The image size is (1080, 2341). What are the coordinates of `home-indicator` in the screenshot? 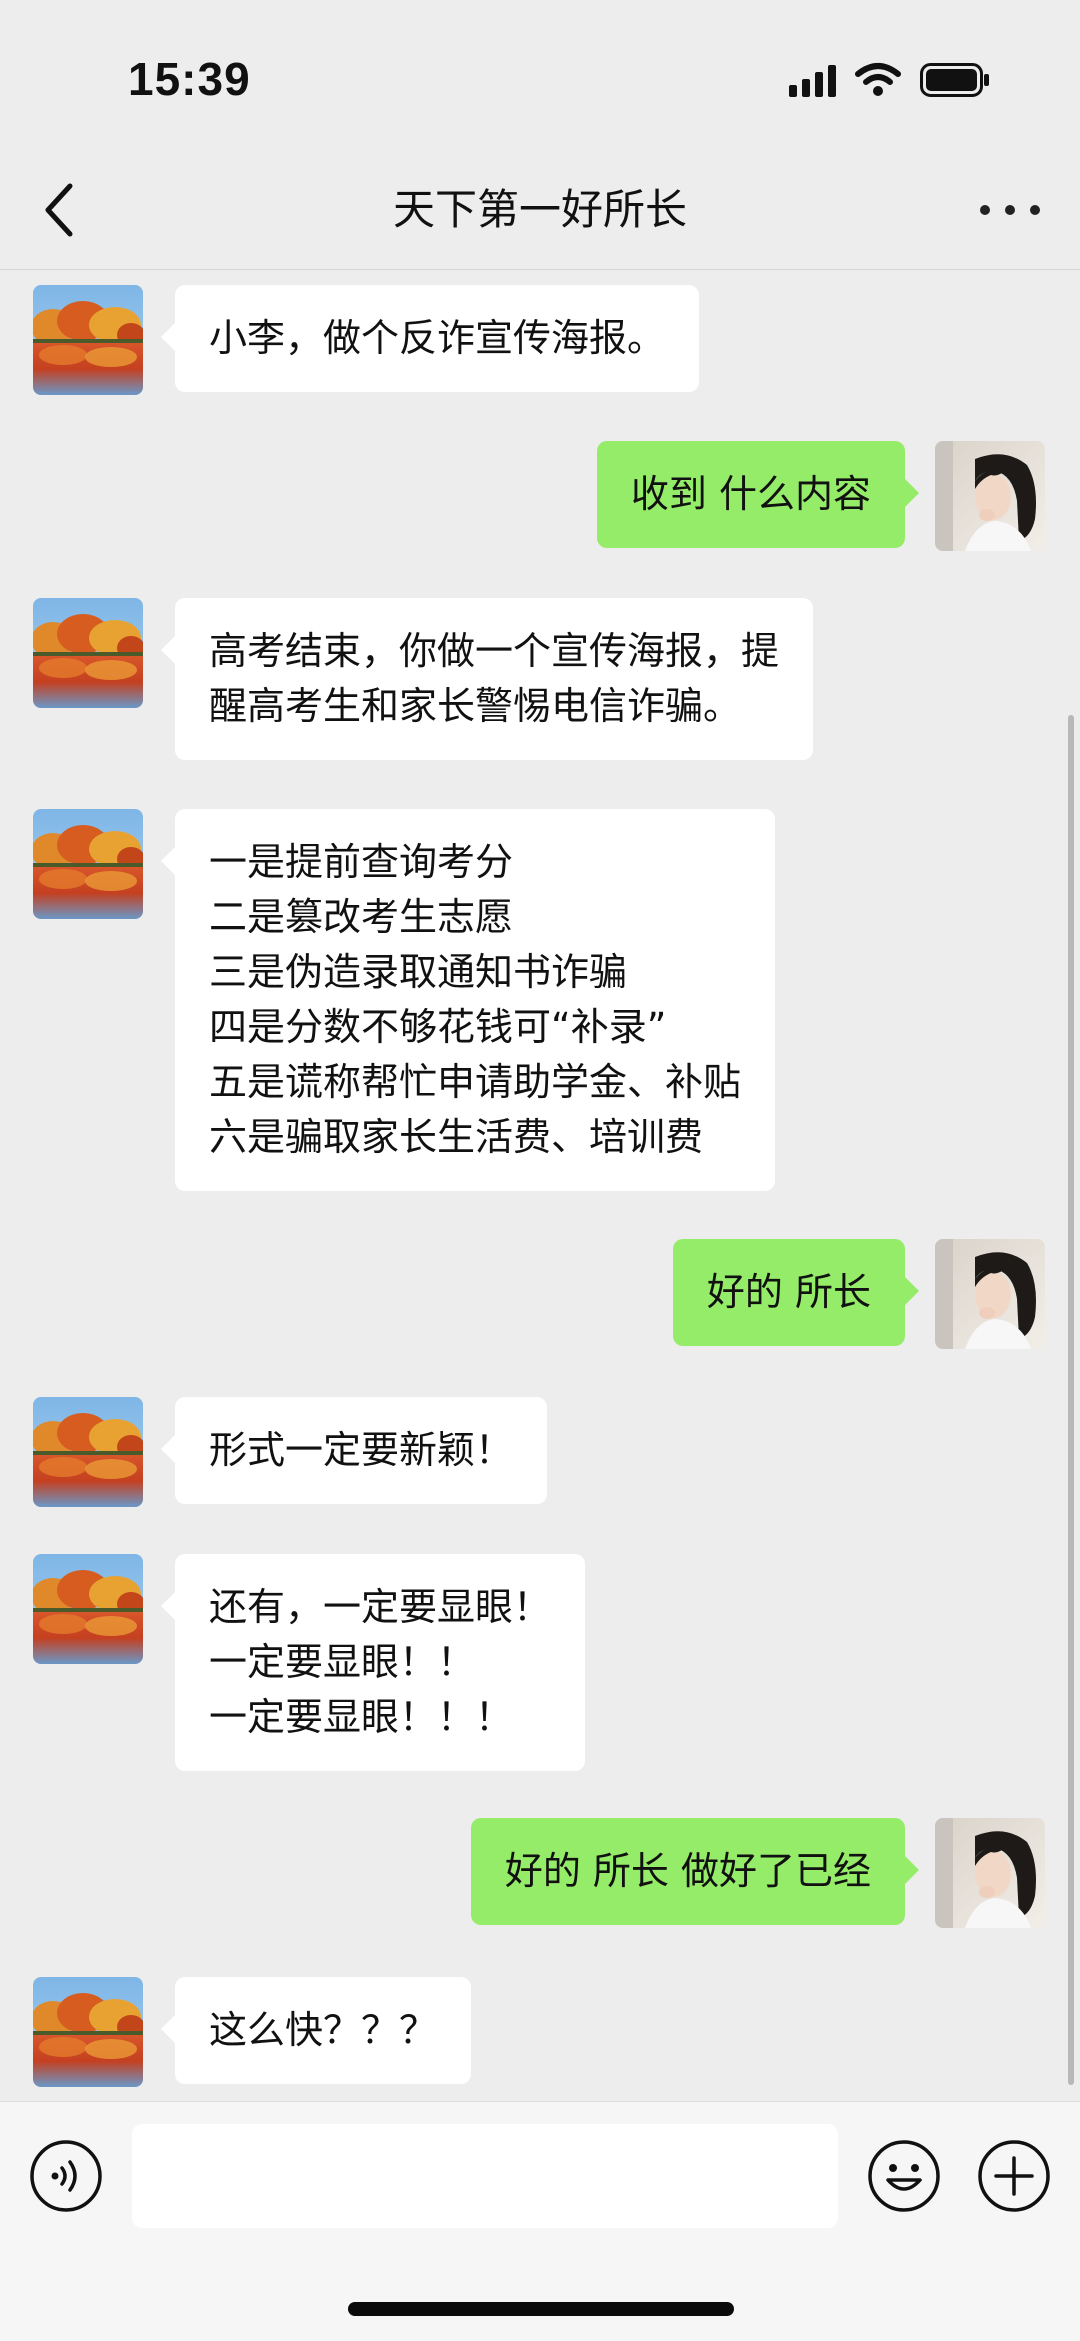 It's located at (541, 2309).